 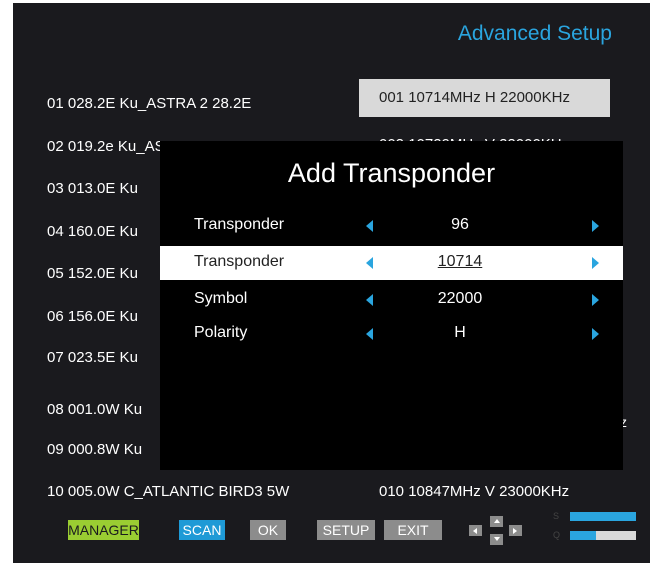 I want to click on satellite-list-item: 03 013.0E Ku, so click(x=92, y=188).